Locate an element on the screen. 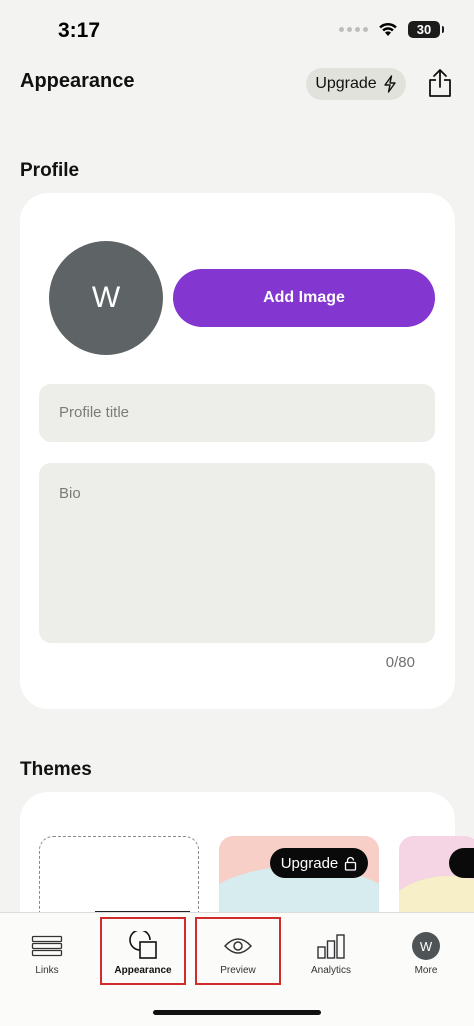 Image resolution: width=474 pixels, height=1026 pixels. tab-label: Appearance is located at coordinates (143, 970).